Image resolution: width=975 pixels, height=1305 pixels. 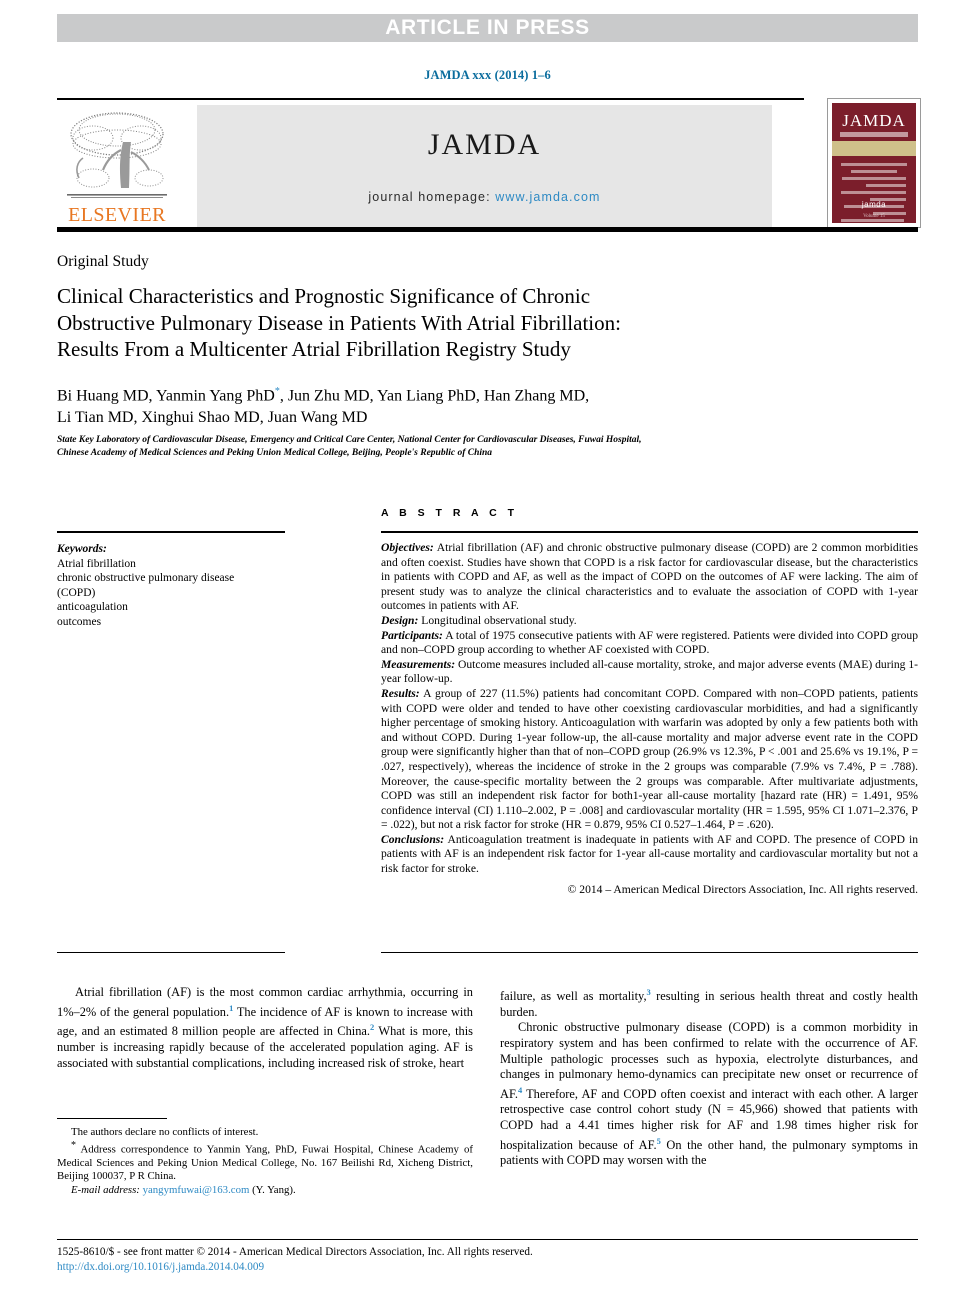 What do you see at coordinates (874, 148) in the screenshot?
I see `cover-accent-band` at bounding box center [874, 148].